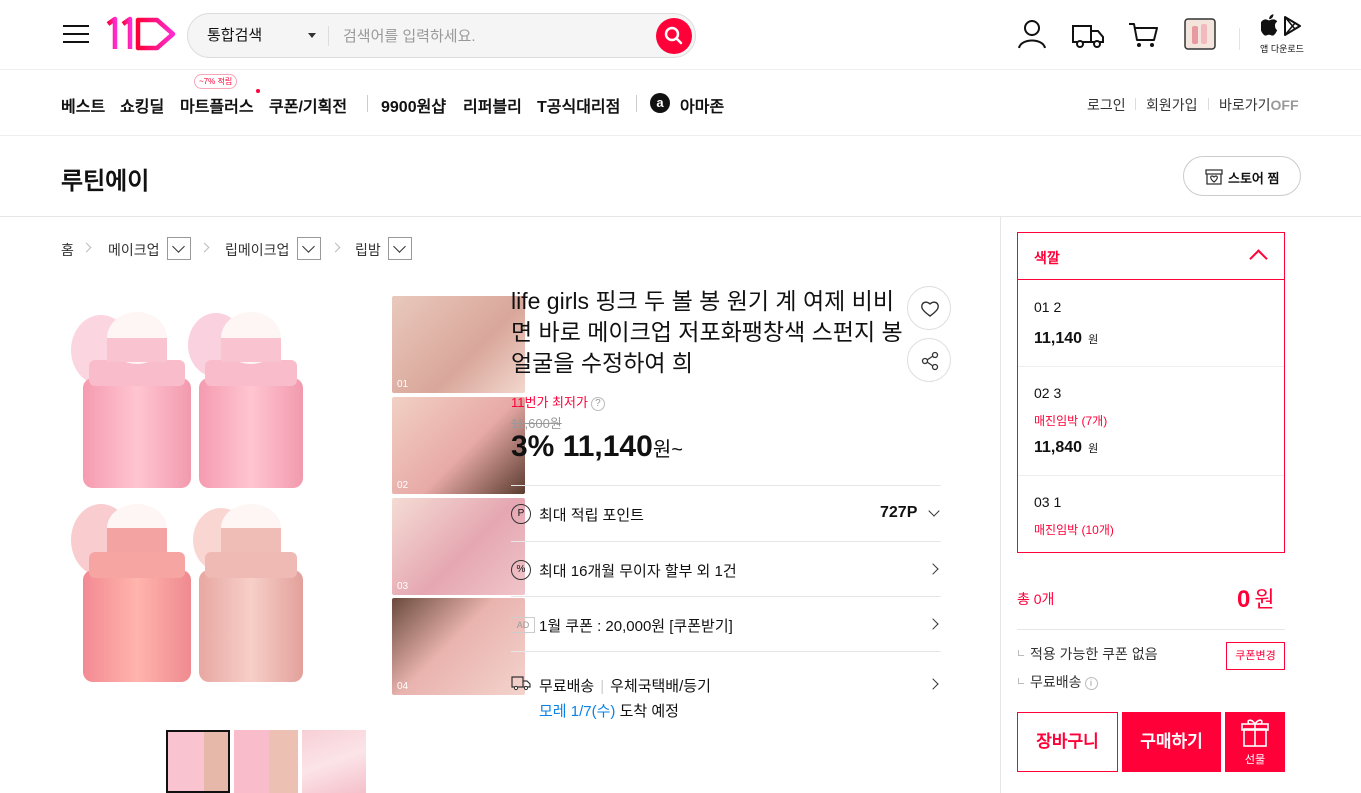 Image resolution: width=1361 pixels, height=793 pixels. I want to click on store-follow-label: 스토어 찜, so click(1254, 178).